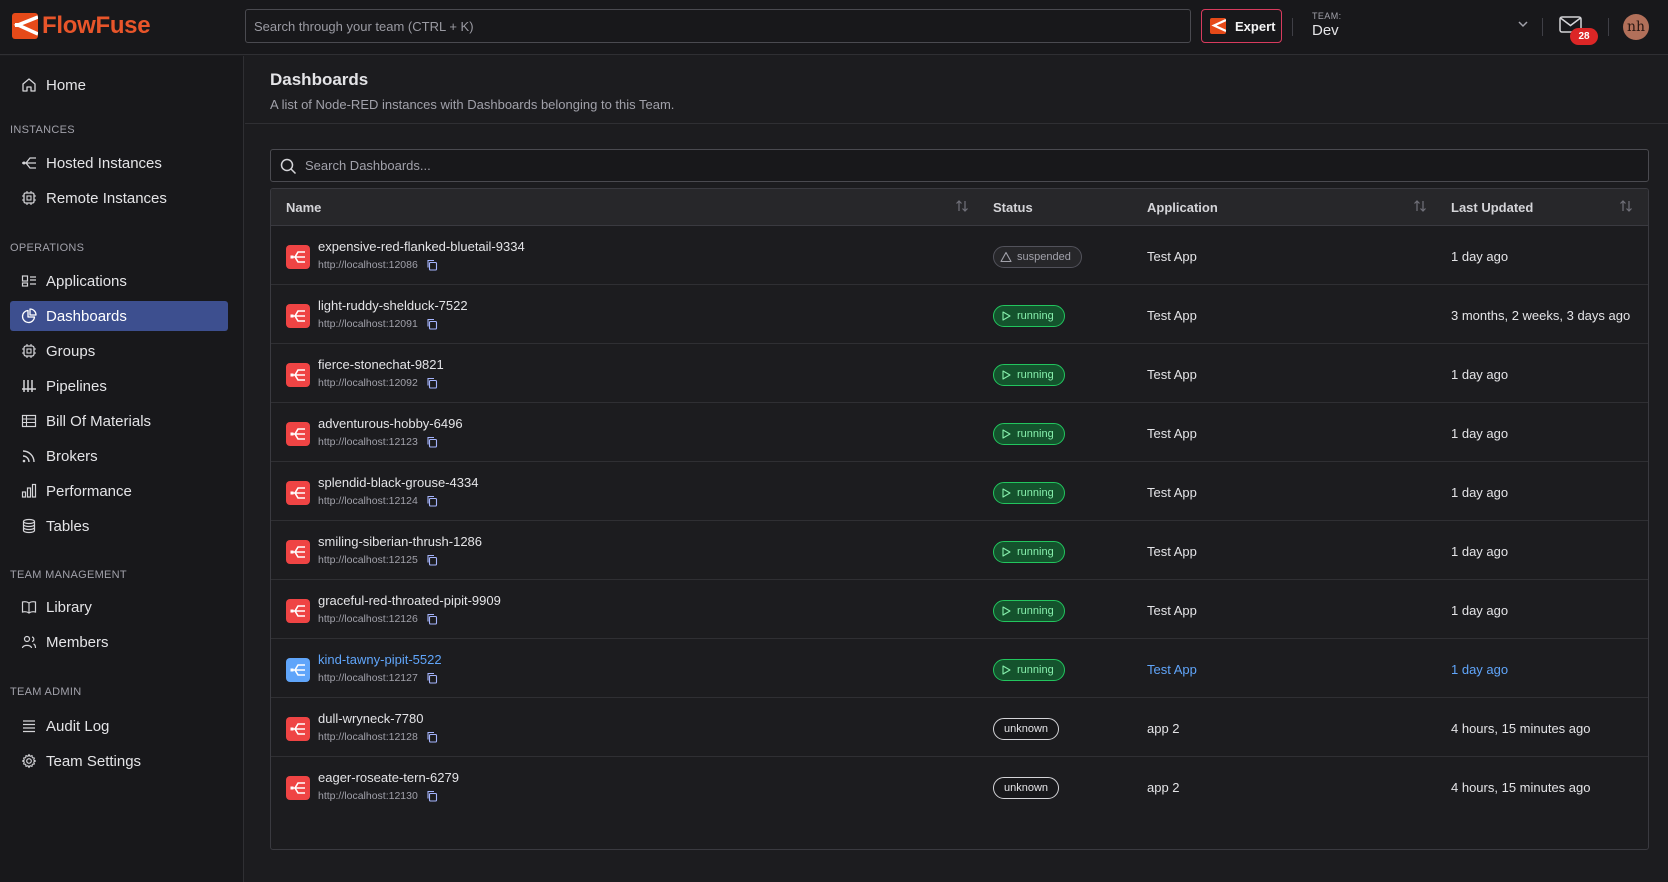  I want to click on instance-url-wrap: http://localhost:12123, so click(378, 442).